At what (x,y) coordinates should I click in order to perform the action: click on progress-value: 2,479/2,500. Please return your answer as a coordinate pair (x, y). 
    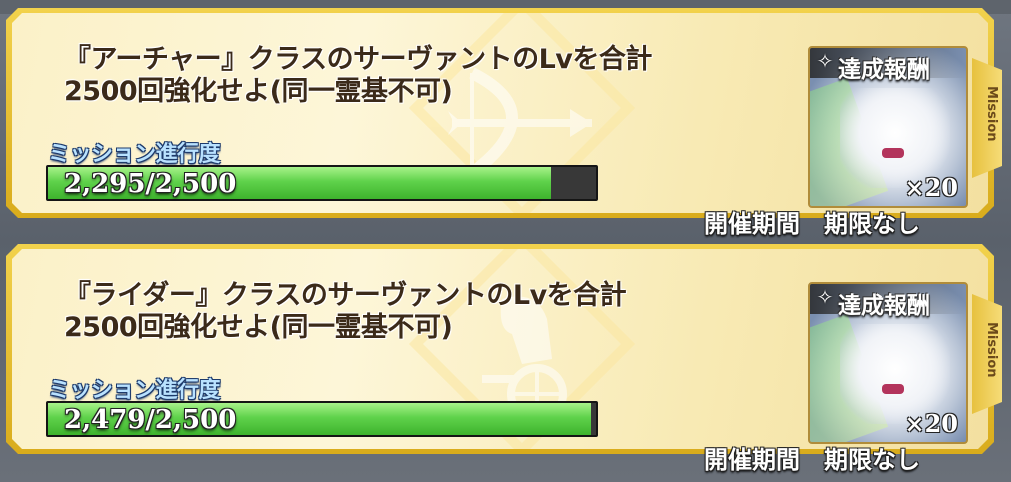
    Looking at the image, I should click on (150, 420).